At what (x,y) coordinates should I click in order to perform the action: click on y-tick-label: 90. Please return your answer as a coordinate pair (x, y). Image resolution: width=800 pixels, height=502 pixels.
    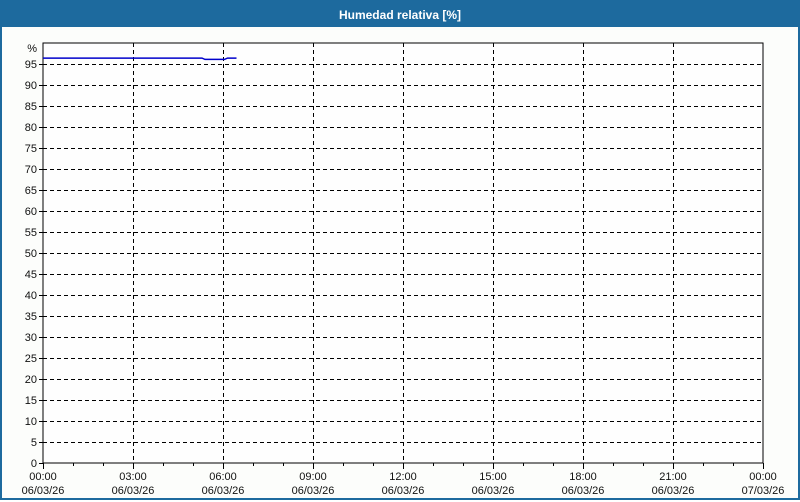
    Looking at the image, I should click on (31, 86).